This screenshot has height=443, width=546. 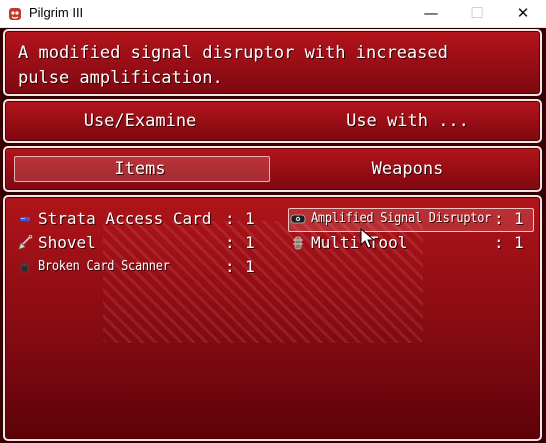 I want to click on item-name: Broken Card Scanner, so click(x=104, y=266).